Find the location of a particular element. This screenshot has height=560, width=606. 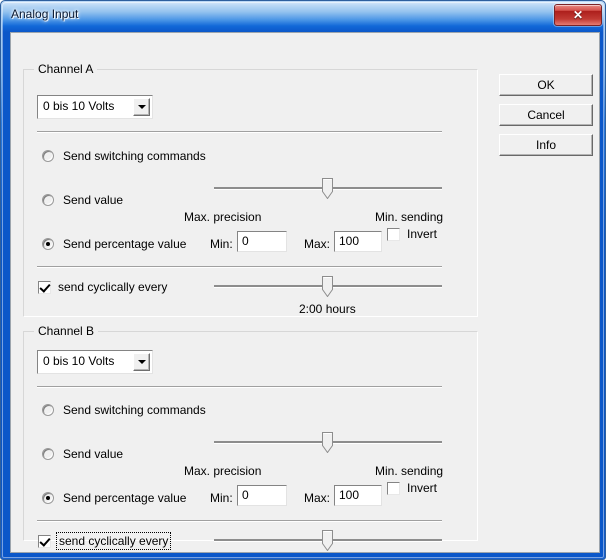

channel-a-radio-percentage: Send percentage value is located at coordinates (114, 244).